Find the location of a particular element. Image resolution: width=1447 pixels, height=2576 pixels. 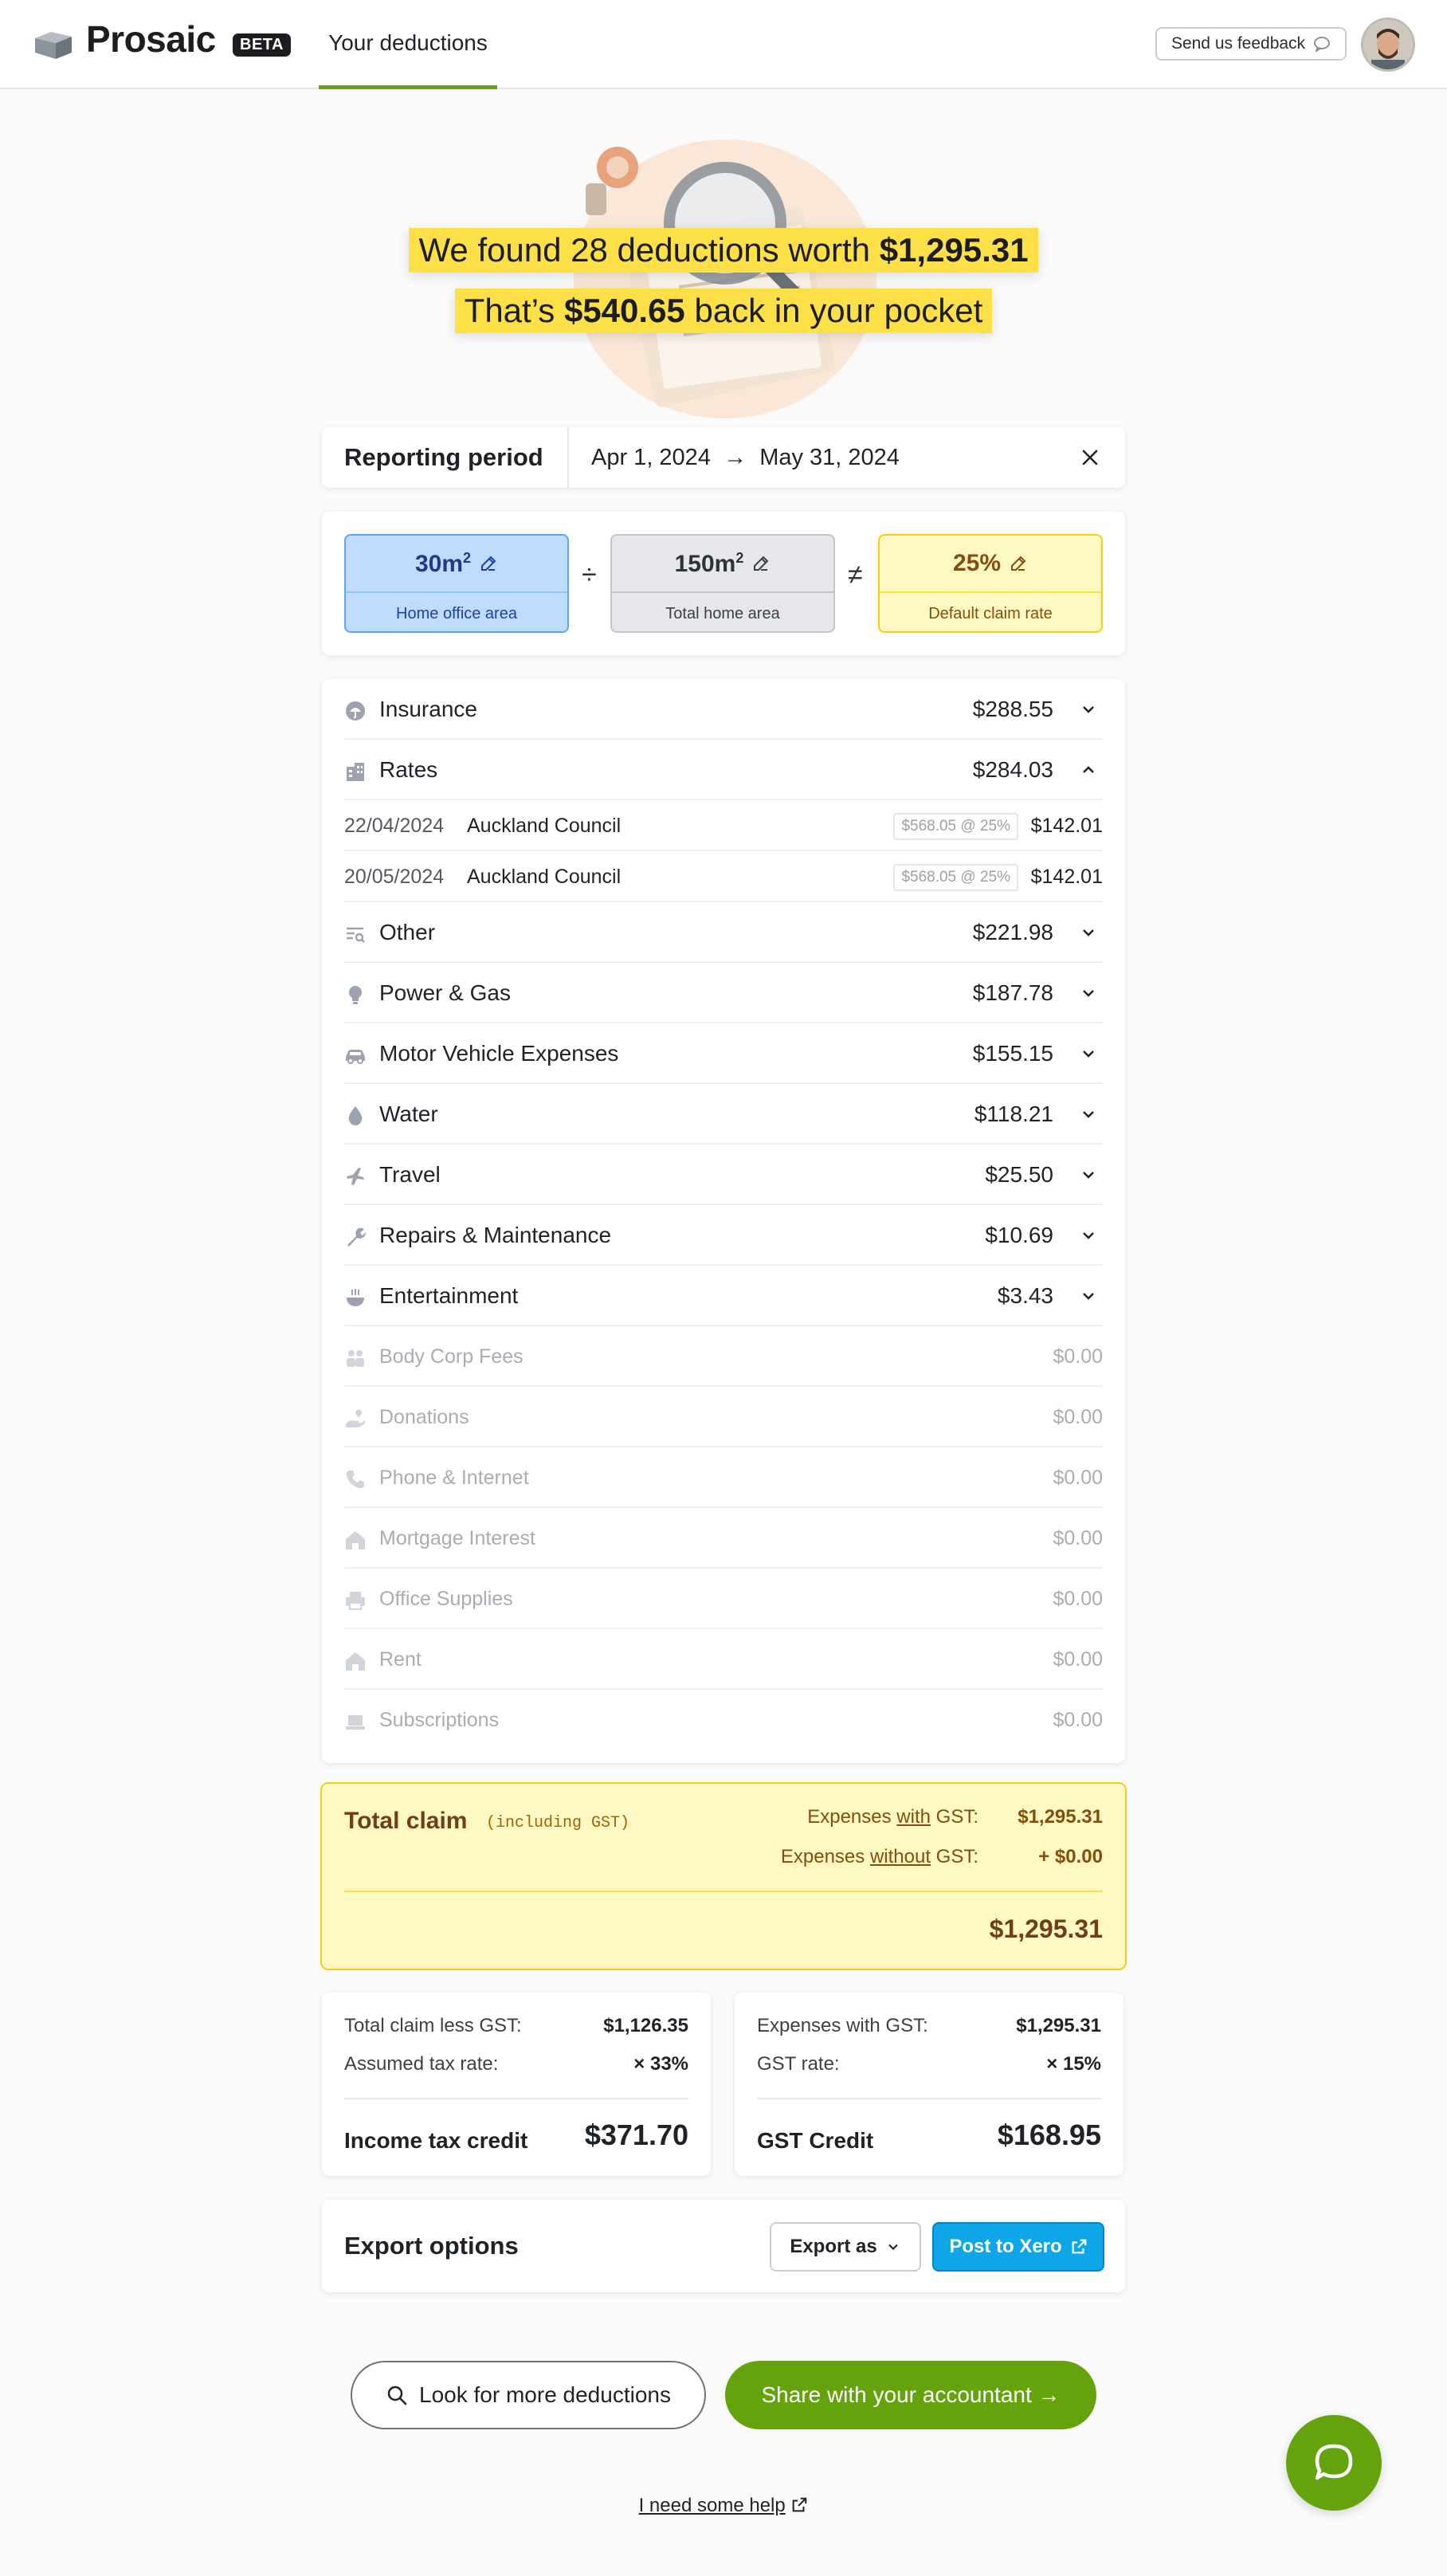

category-amount: $10.69 is located at coordinates (1019, 1235).